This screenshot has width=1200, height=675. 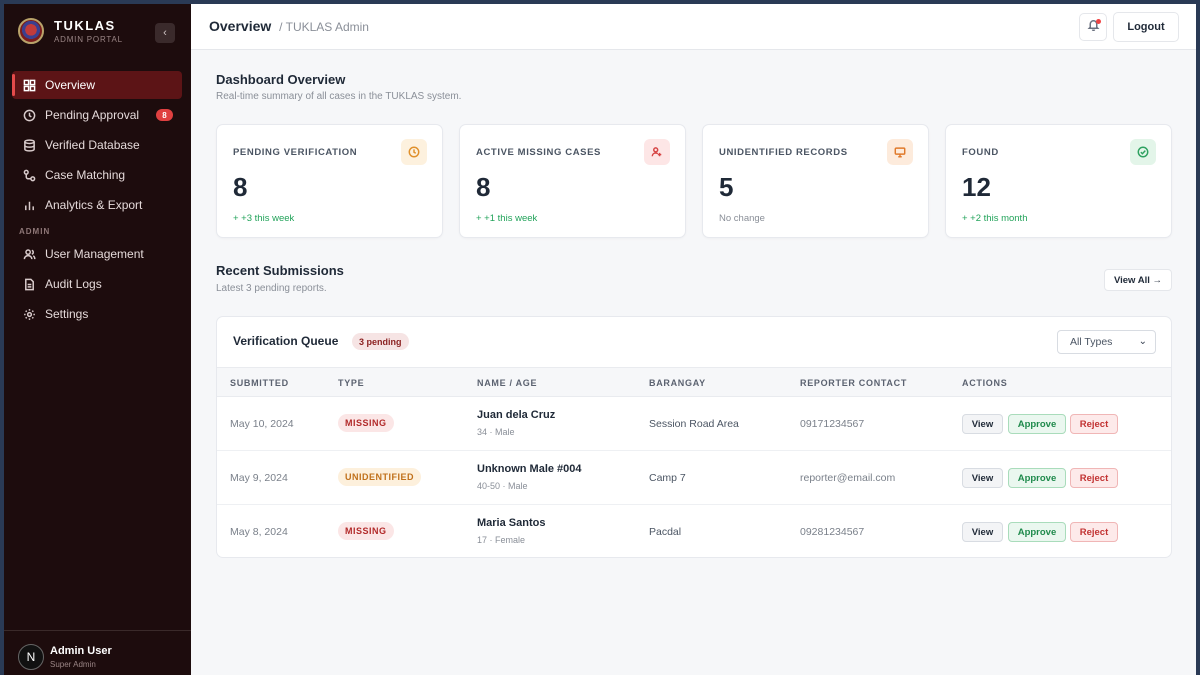 I want to click on type-filter-select: All Types ⌄, so click(x=1106, y=342).